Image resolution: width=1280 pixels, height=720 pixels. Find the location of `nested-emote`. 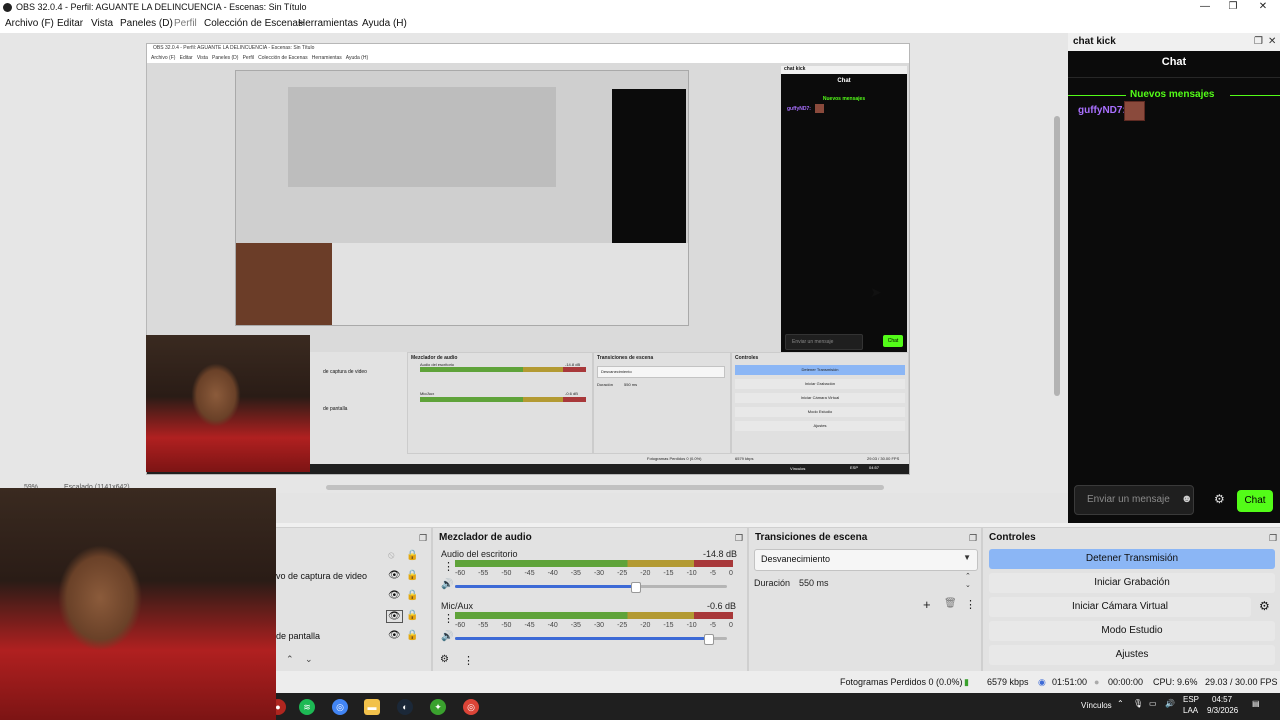

nested-emote is located at coordinates (819, 108).